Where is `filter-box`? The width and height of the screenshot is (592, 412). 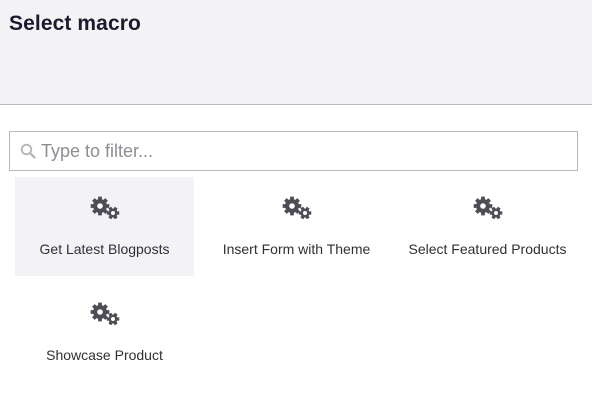
filter-box is located at coordinates (293, 151).